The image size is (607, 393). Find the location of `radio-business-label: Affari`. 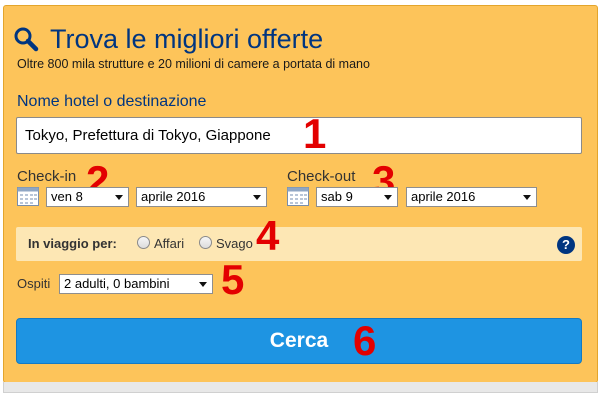

radio-business-label: Affari is located at coordinates (169, 243).